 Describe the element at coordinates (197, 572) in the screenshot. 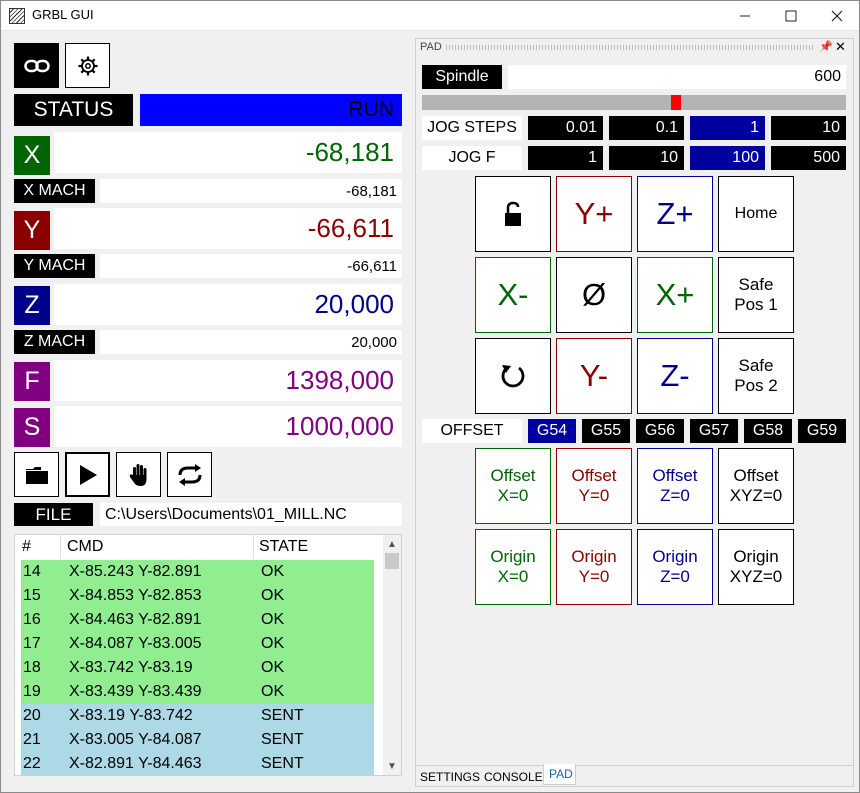

I see `table-row: 14 X-85.243 Y-82.891 OK` at that location.